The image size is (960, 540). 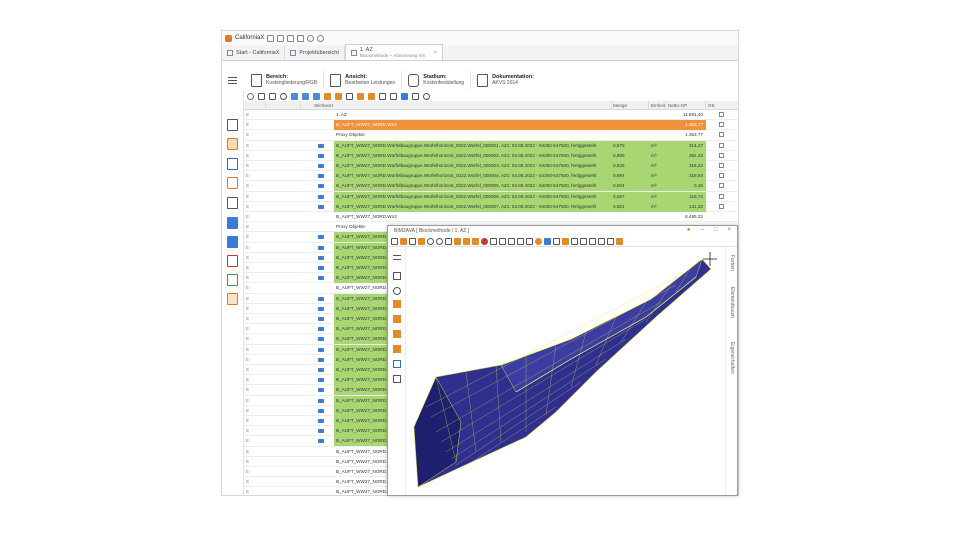 What do you see at coordinates (583, 241) in the screenshot?
I see `print-icon` at bounding box center [583, 241].